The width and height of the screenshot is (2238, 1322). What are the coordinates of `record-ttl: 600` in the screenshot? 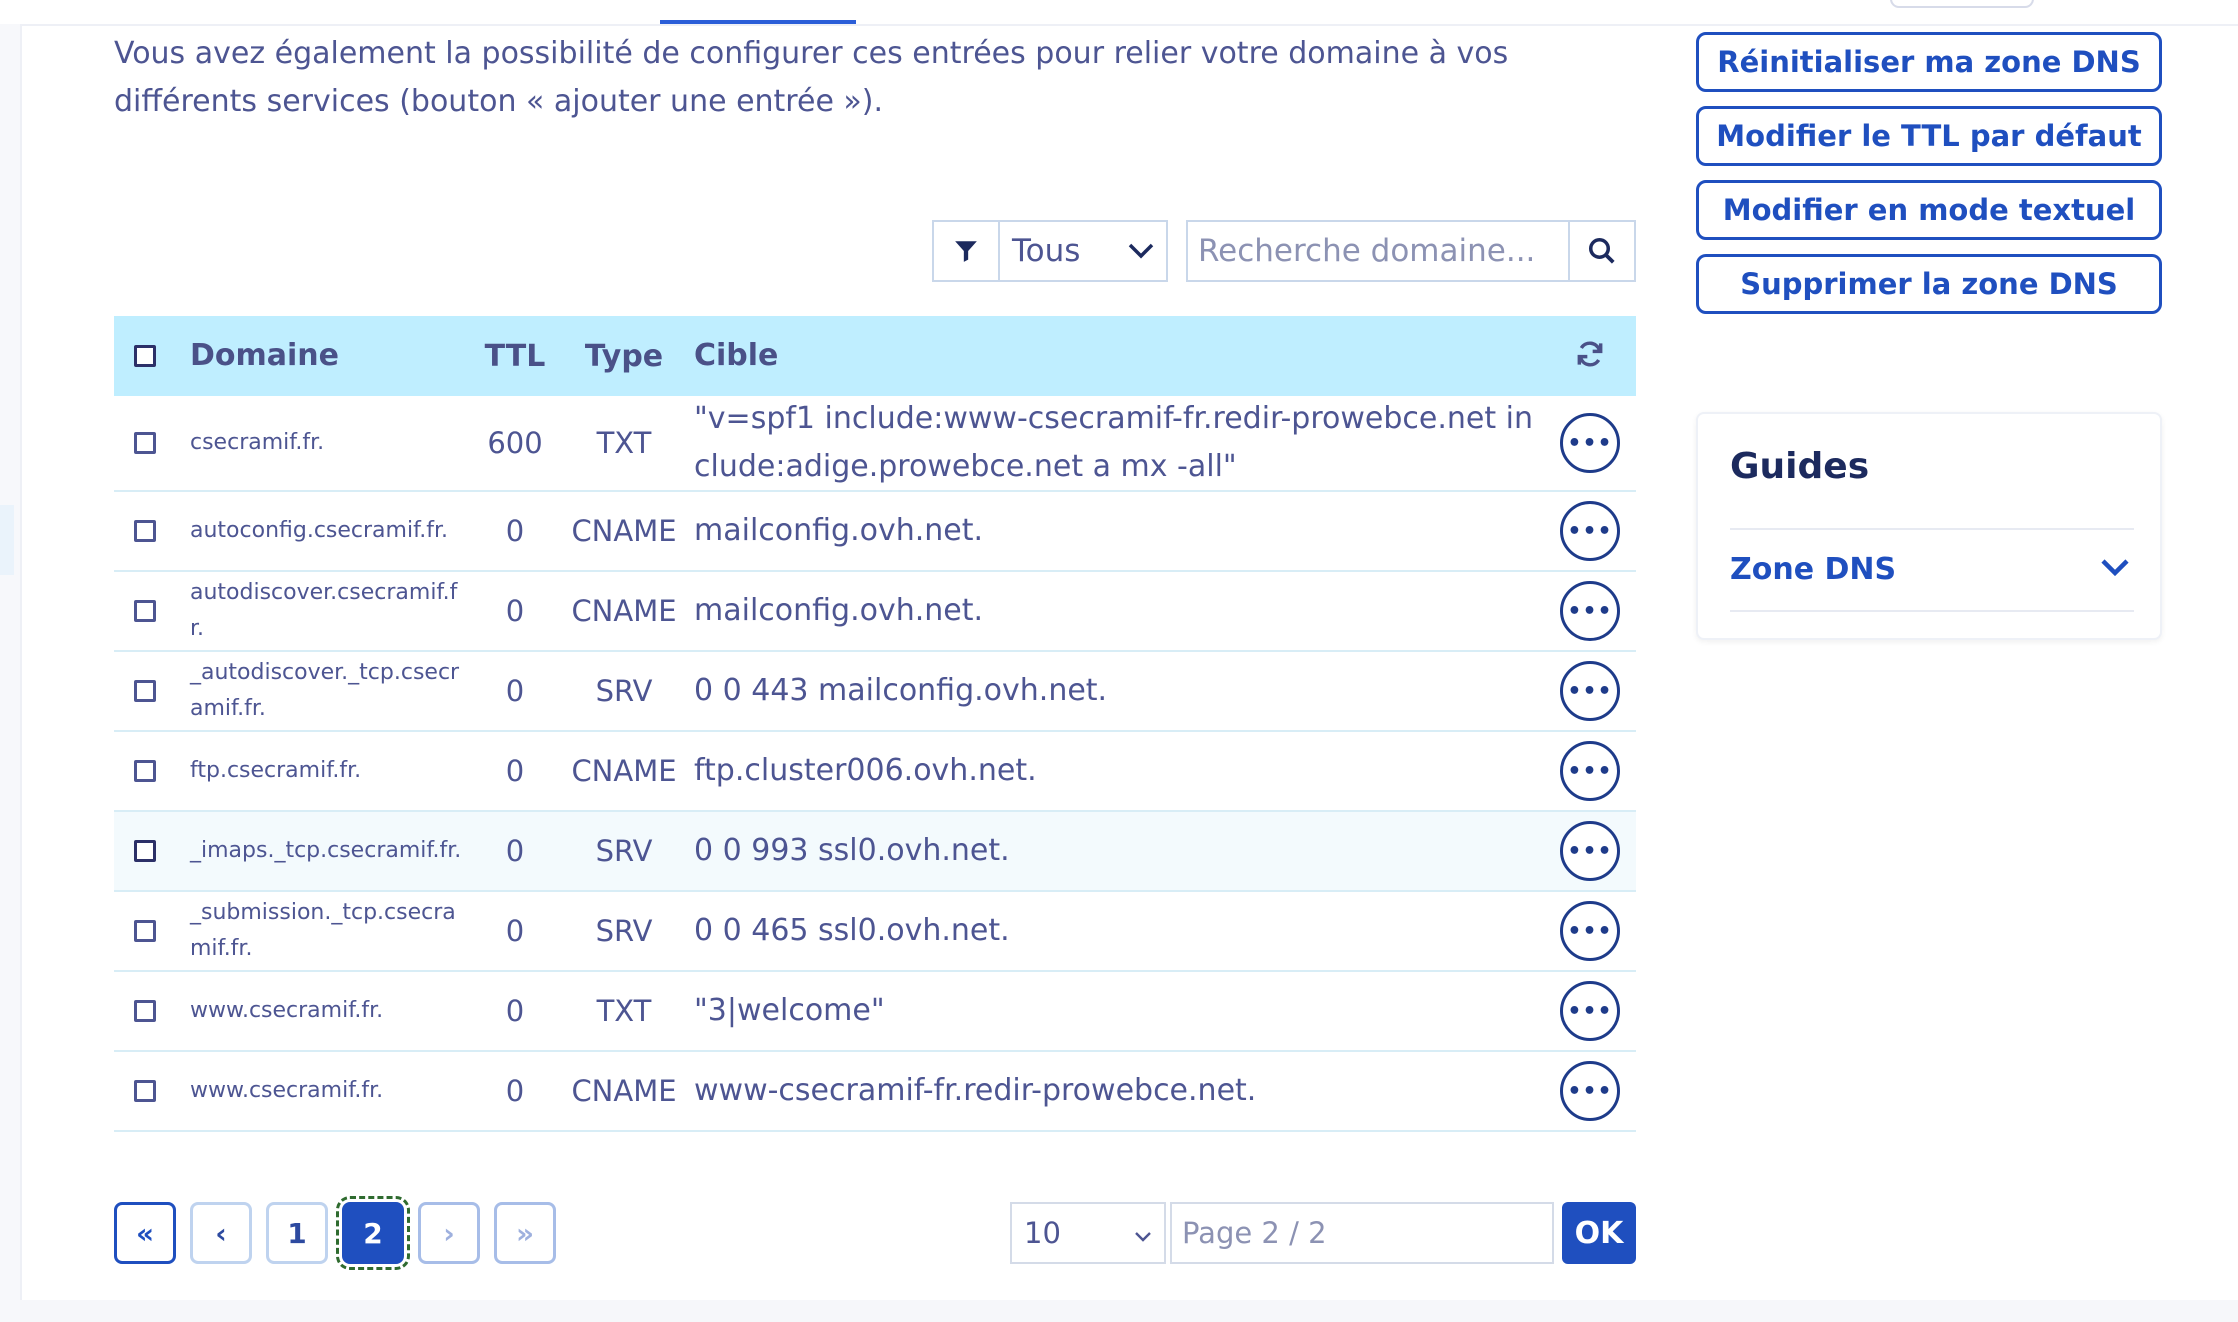 It's located at (515, 443).